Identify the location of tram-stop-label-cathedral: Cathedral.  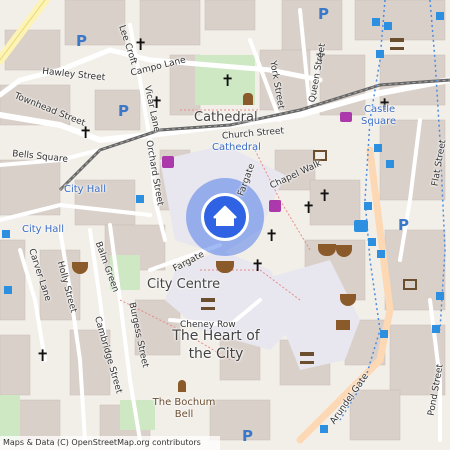
(236, 147).